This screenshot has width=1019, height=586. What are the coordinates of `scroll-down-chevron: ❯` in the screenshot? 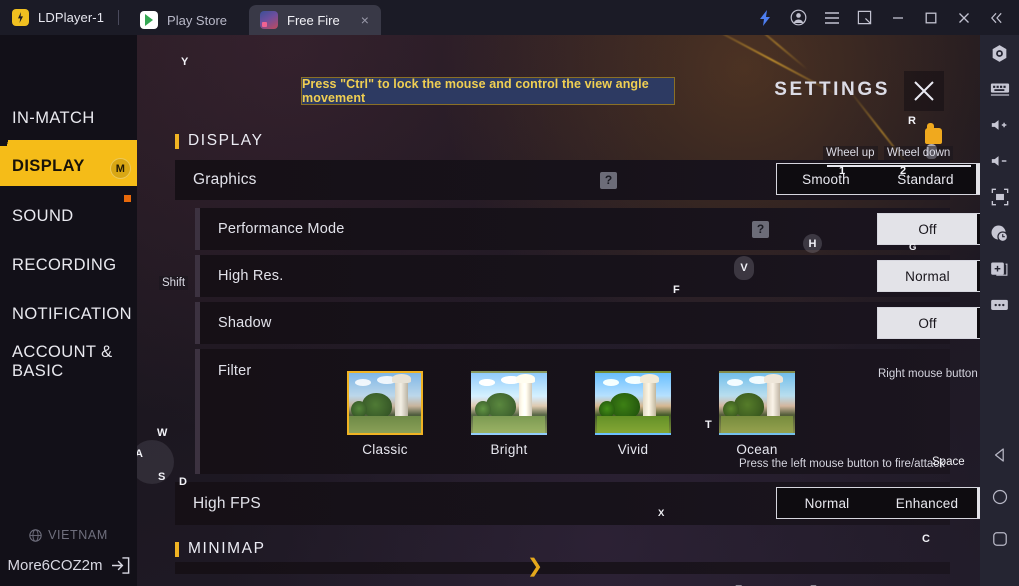 It's located at (535, 566).